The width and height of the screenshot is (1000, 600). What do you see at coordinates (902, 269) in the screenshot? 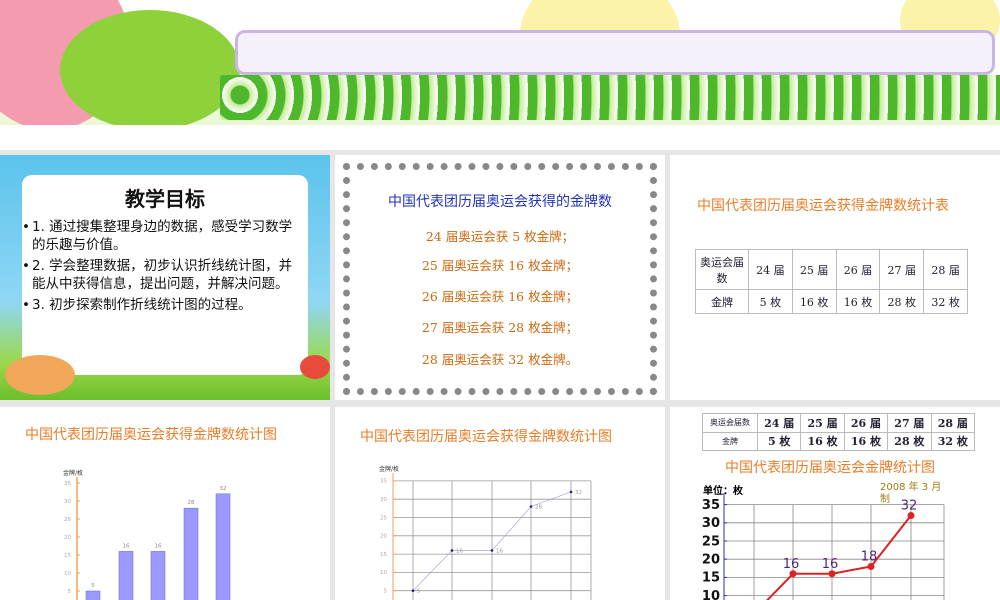
I see `session-cell: 27 届` at bounding box center [902, 269].